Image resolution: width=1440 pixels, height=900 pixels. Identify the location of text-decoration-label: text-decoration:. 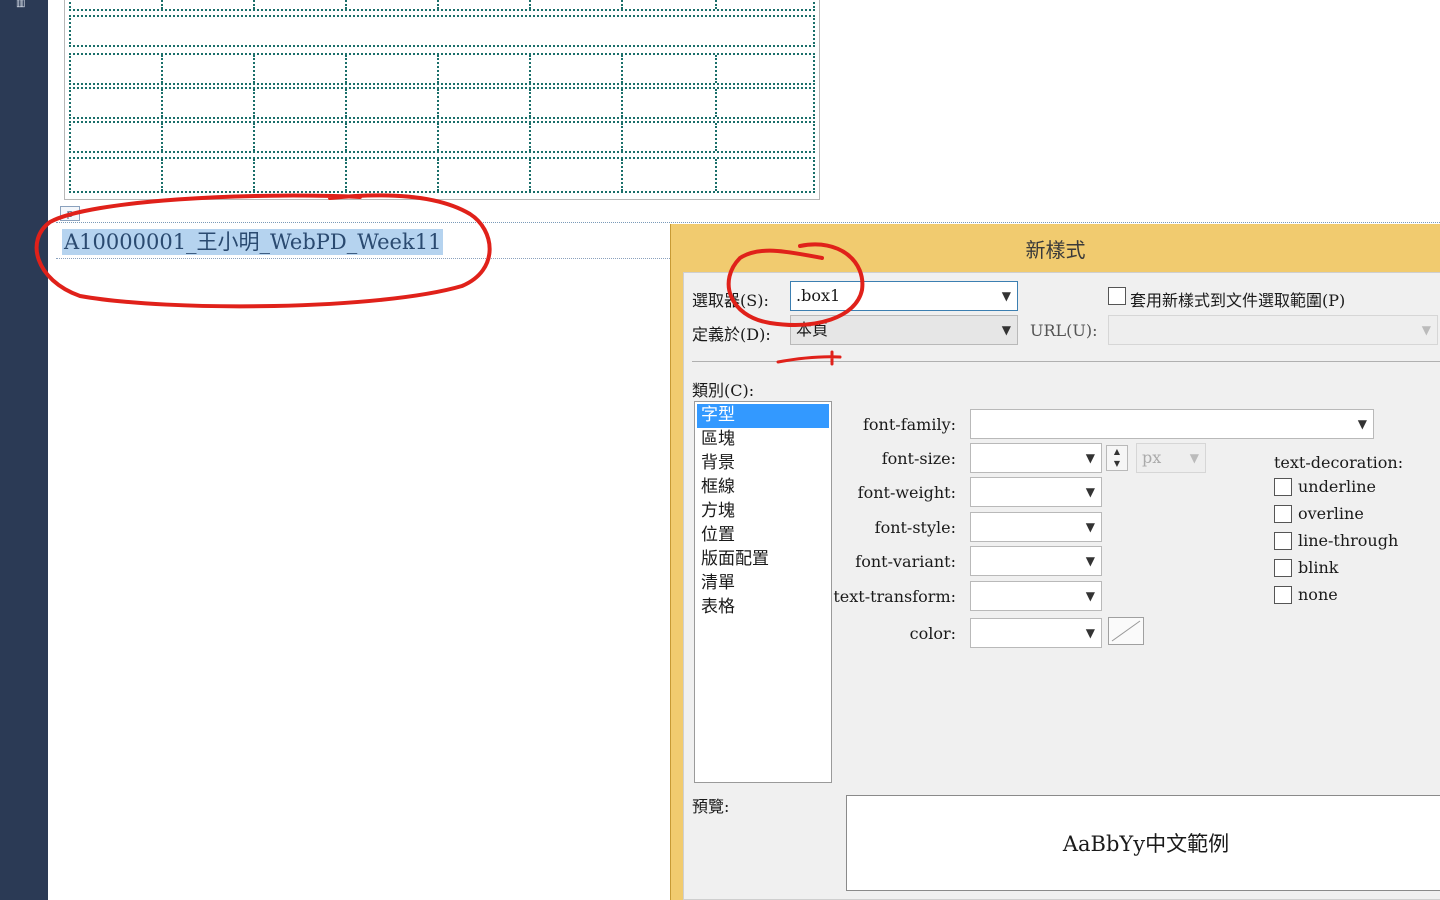
(1339, 462).